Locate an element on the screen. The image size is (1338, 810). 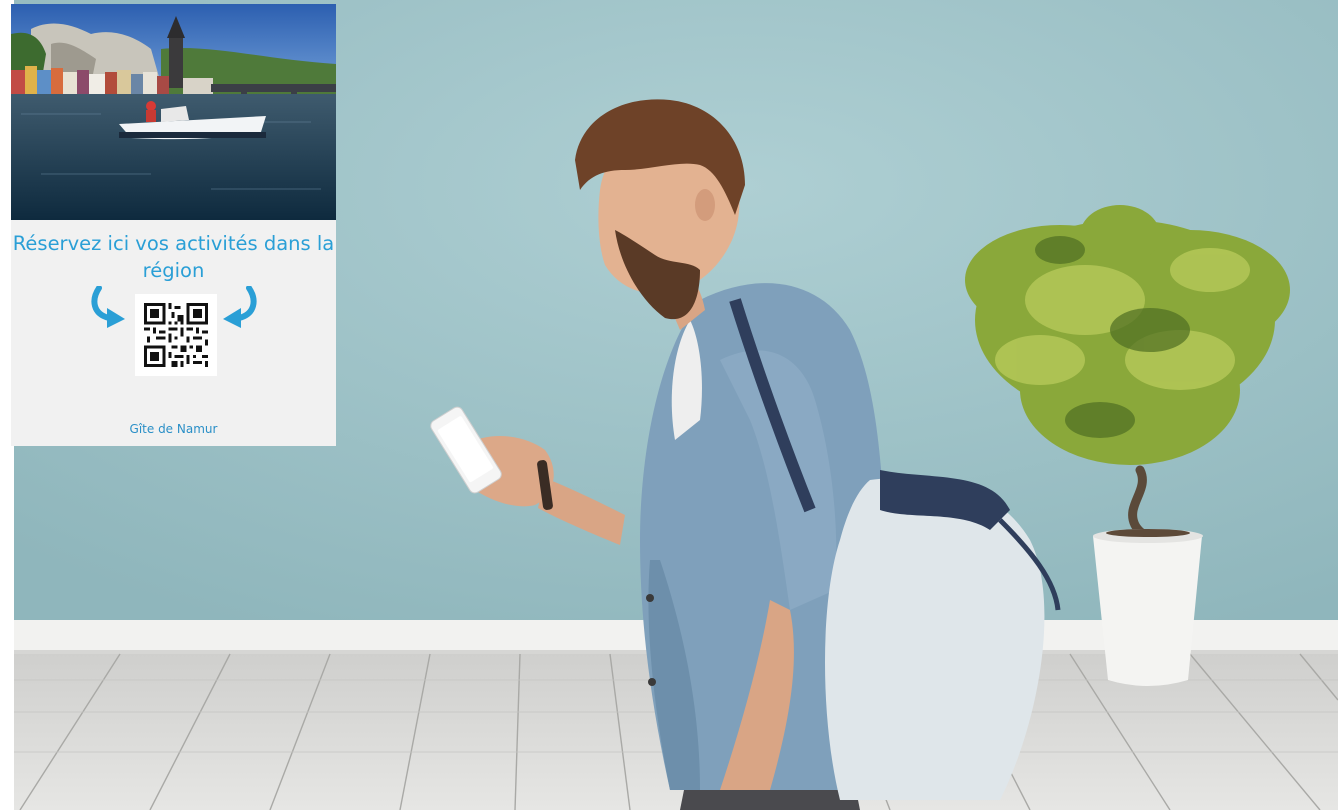
poster-footer: Gîte de Namur is located at coordinates (173, 429).